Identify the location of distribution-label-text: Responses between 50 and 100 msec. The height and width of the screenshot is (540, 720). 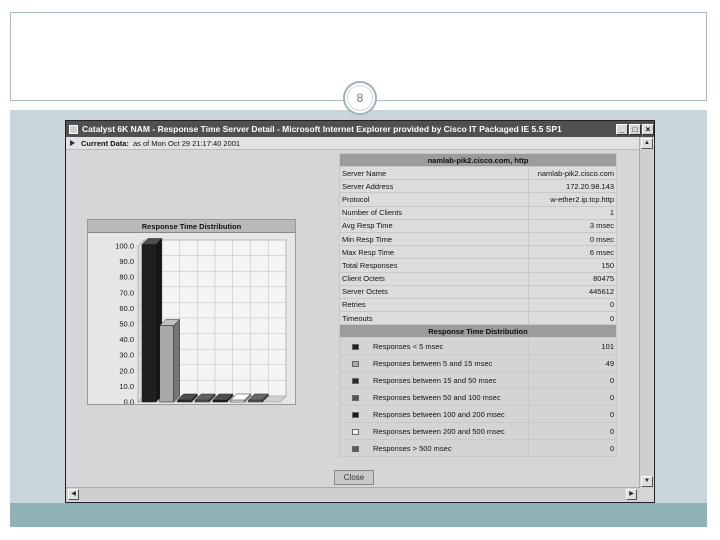
(437, 397).